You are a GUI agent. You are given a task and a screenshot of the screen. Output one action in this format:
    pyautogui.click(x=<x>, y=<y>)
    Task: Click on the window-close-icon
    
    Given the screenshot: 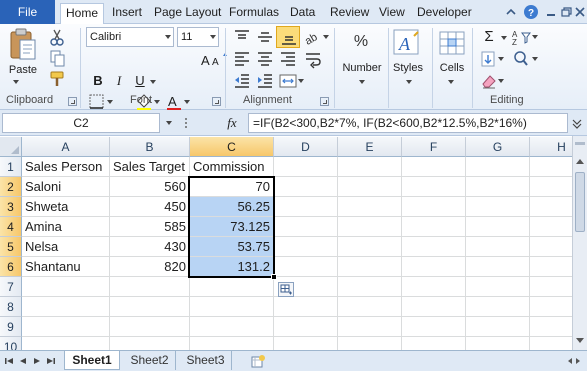 What is the action you would take?
    pyautogui.click(x=579, y=12)
    